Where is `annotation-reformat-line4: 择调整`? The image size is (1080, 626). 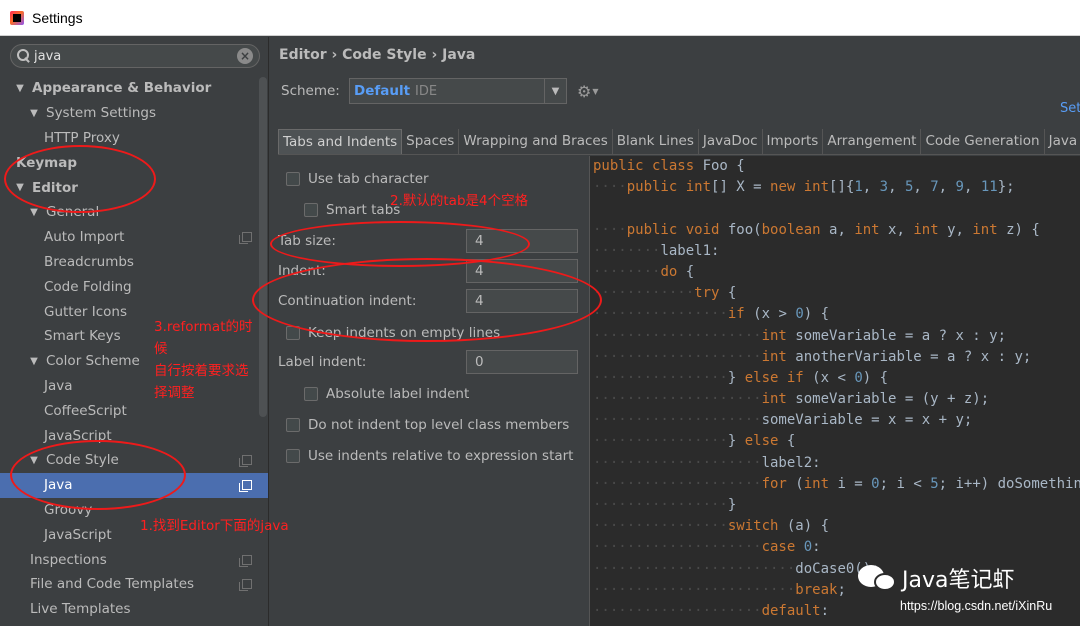
annotation-reformat-line4: 择调整 is located at coordinates (174, 393).